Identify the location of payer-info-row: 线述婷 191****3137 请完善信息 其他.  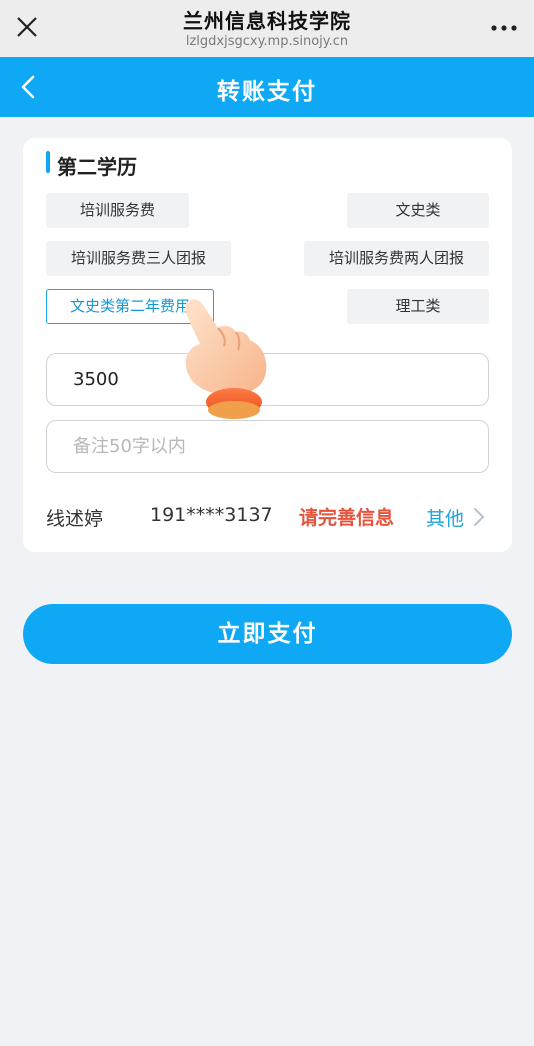
(269, 517).